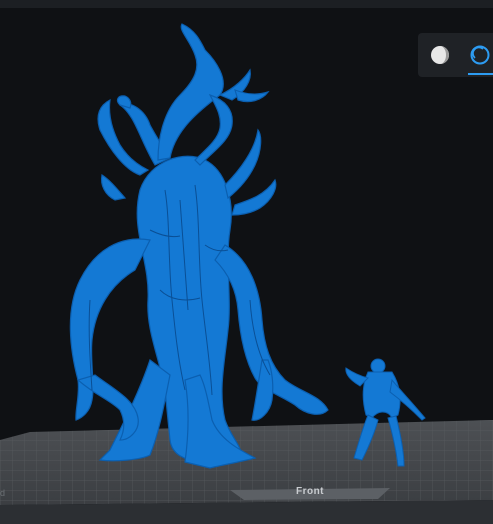 The height and width of the screenshot is (524, 493). I want to click on sphere-shaded-icon, so click(440, 55).